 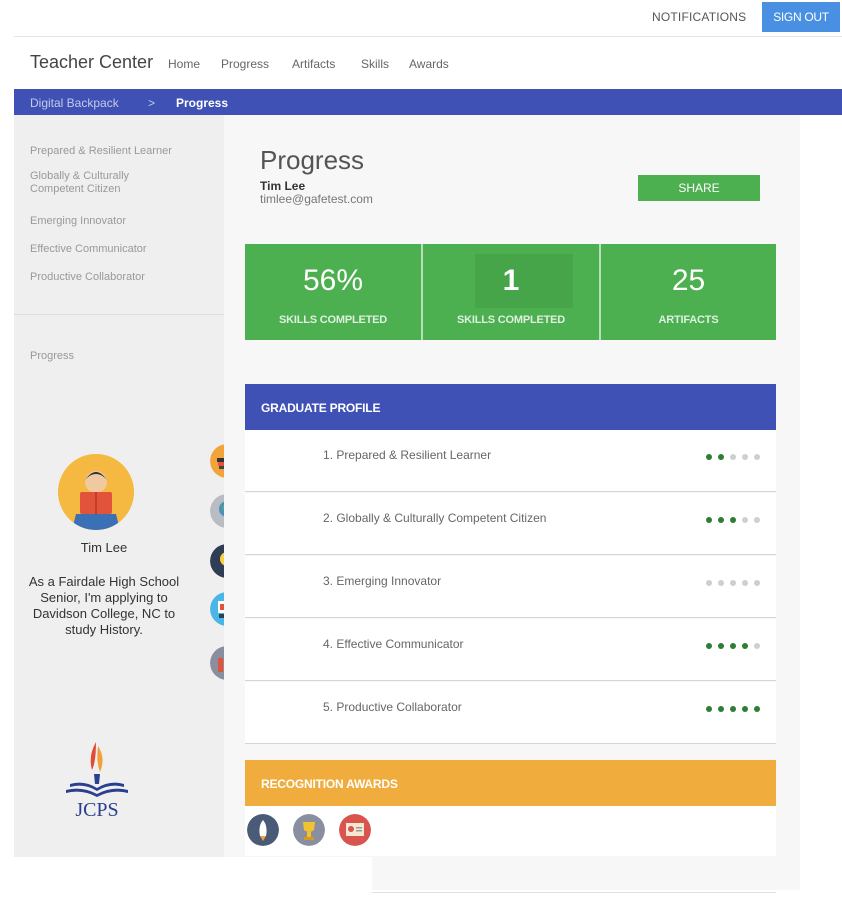 I want to click on stat-skills-percent: 56% SKILLS COMPLETED, so click(x=333, y=292).